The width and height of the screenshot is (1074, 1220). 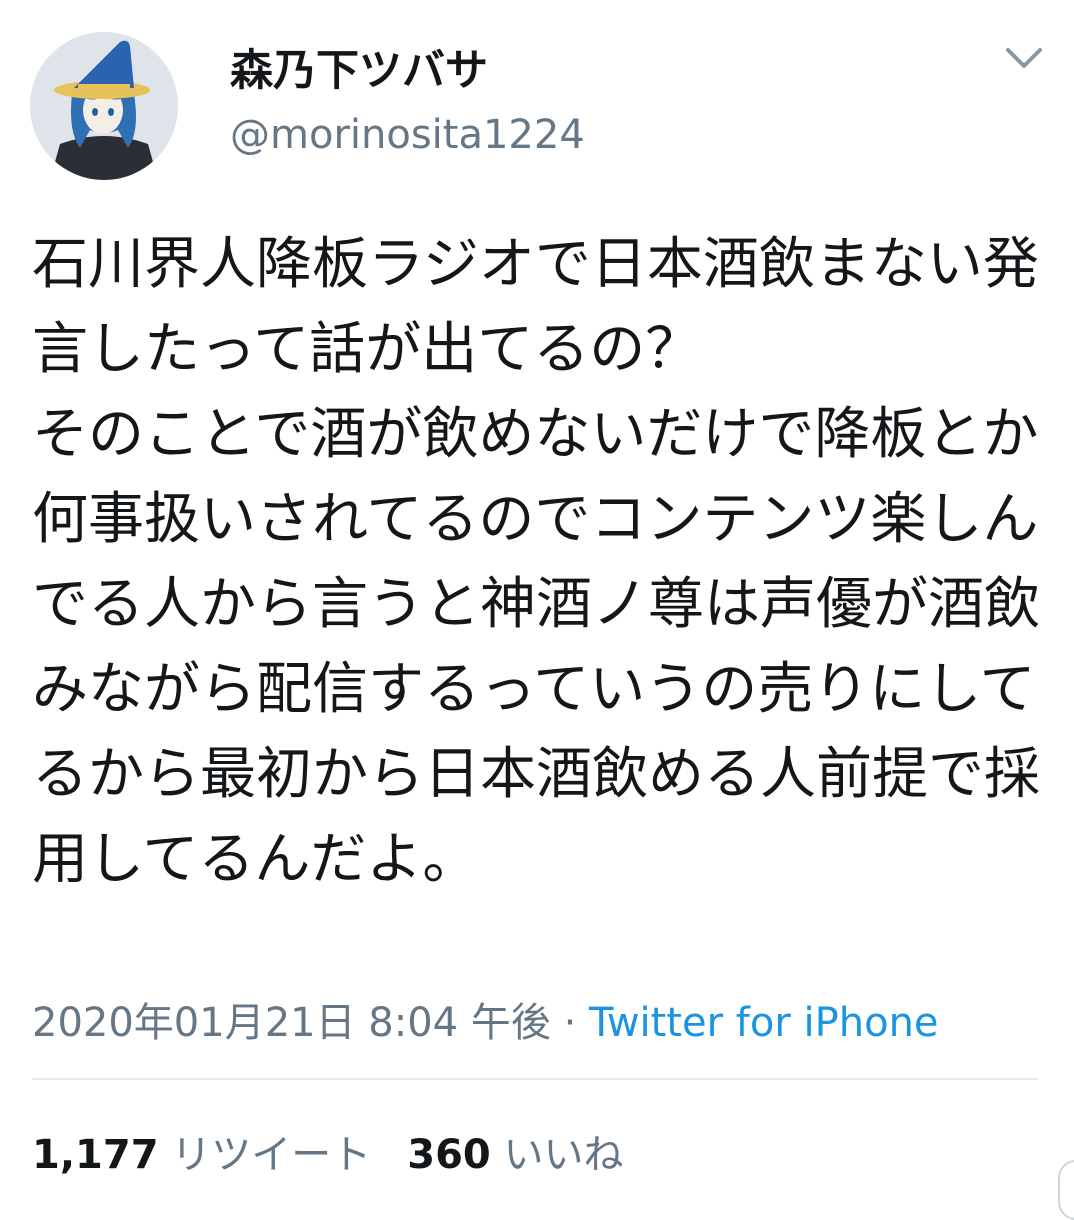 I want to click on tweet-stats: 1,177 リツイート 360 いいね, so click(x=327, y=1151).